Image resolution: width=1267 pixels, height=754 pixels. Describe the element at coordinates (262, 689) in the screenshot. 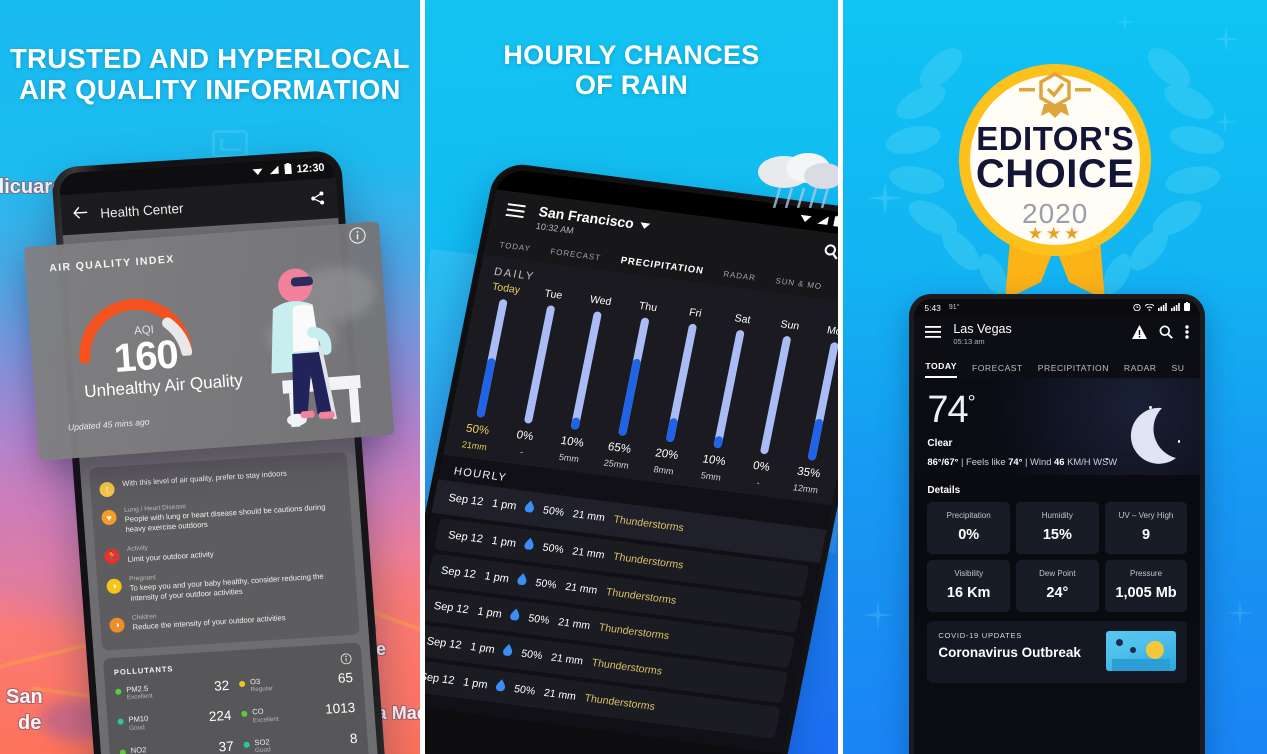

I see `pollutant-category: Regular` at that location.